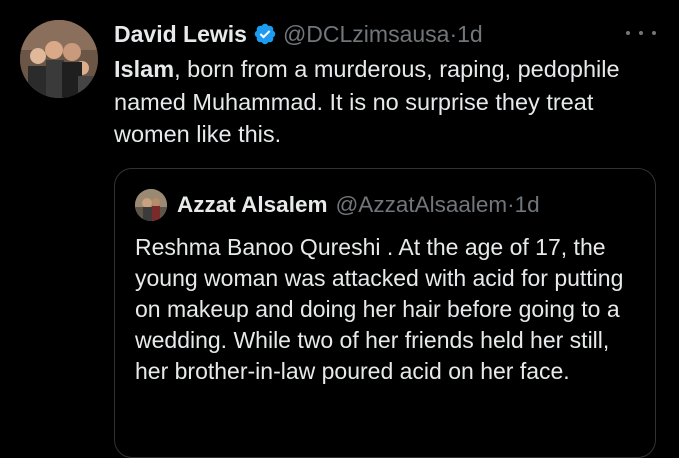 The height and width of the screenshot is (458, 679). What do you see at coordinates (180, 34) in the screenshot?
I see `author-display-name: David Lewis` at bounding box center [180, 34].